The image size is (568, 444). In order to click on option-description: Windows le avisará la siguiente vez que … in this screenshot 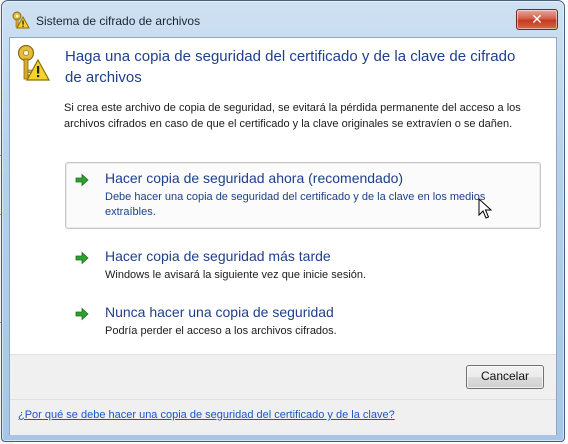, I will do `click(236, 275)`.